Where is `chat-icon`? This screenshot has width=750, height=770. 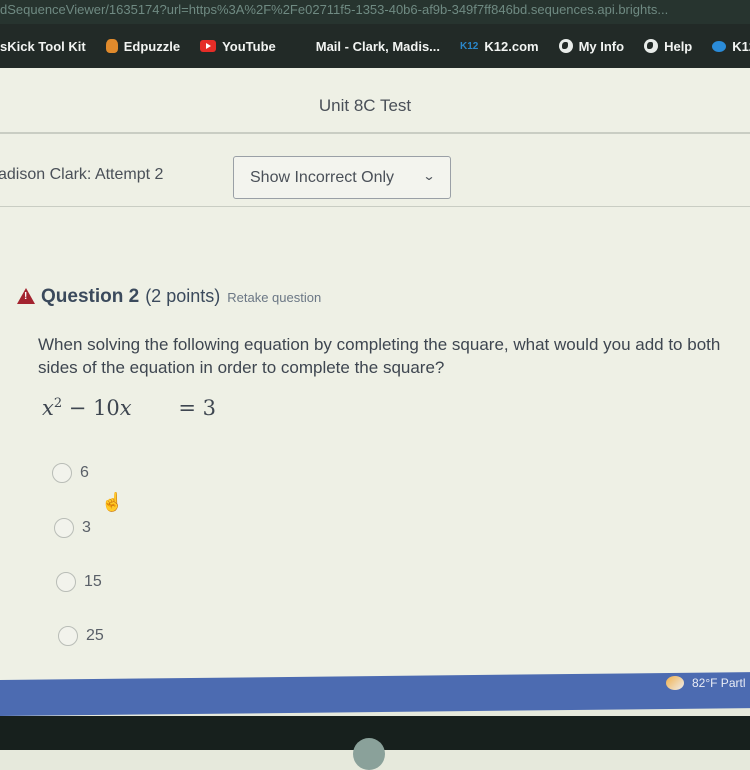
chat-icon is located at coordinates (719, 46).